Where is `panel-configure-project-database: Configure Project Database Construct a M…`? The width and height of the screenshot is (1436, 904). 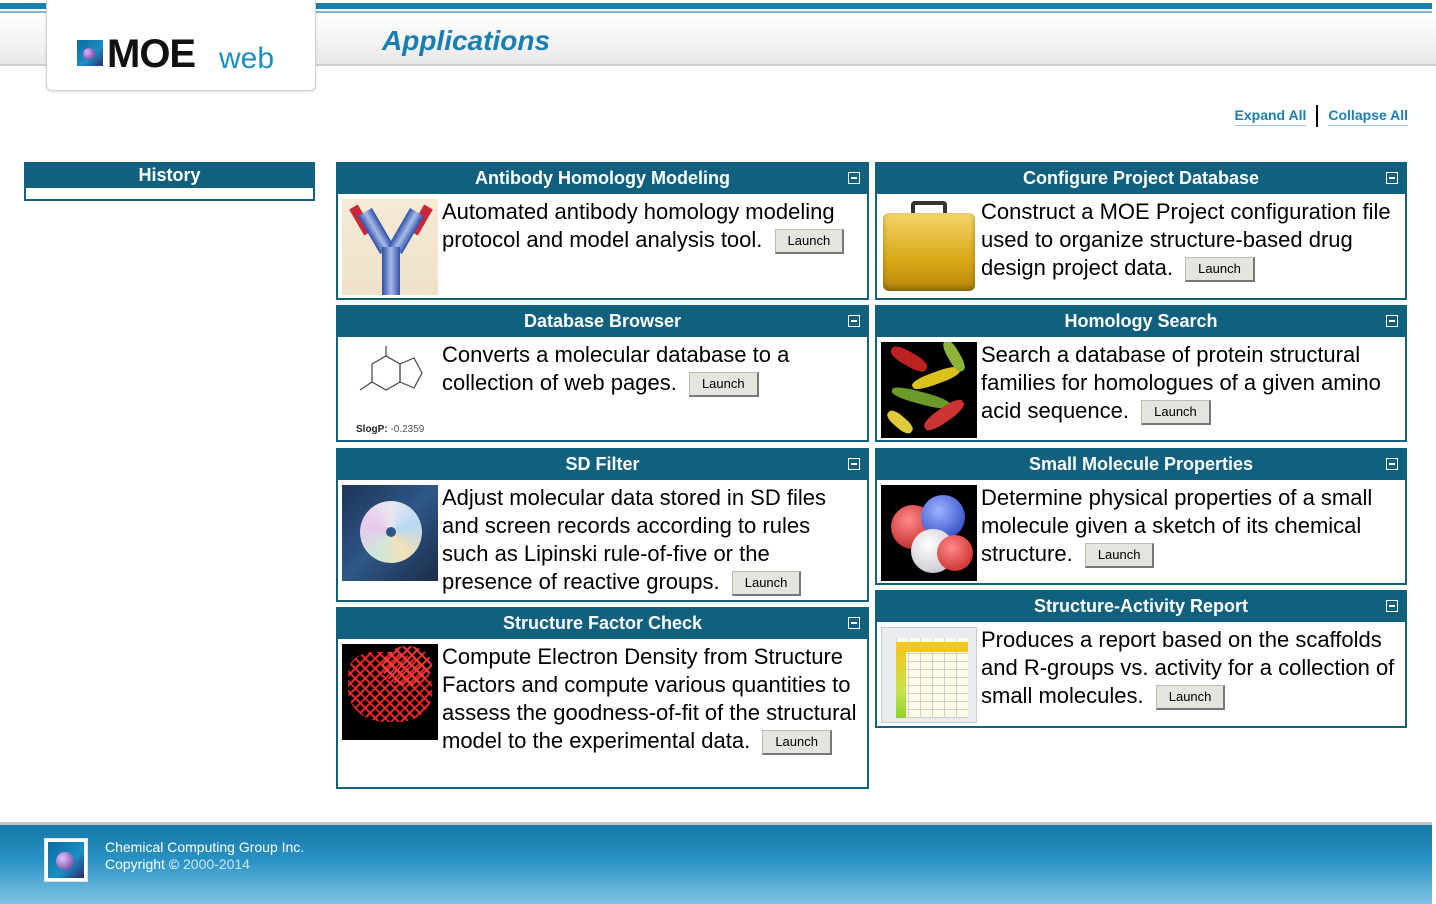
panel-configure-project-database: Configure Project Database Construct a M… is located at coordinates (1141, 231).